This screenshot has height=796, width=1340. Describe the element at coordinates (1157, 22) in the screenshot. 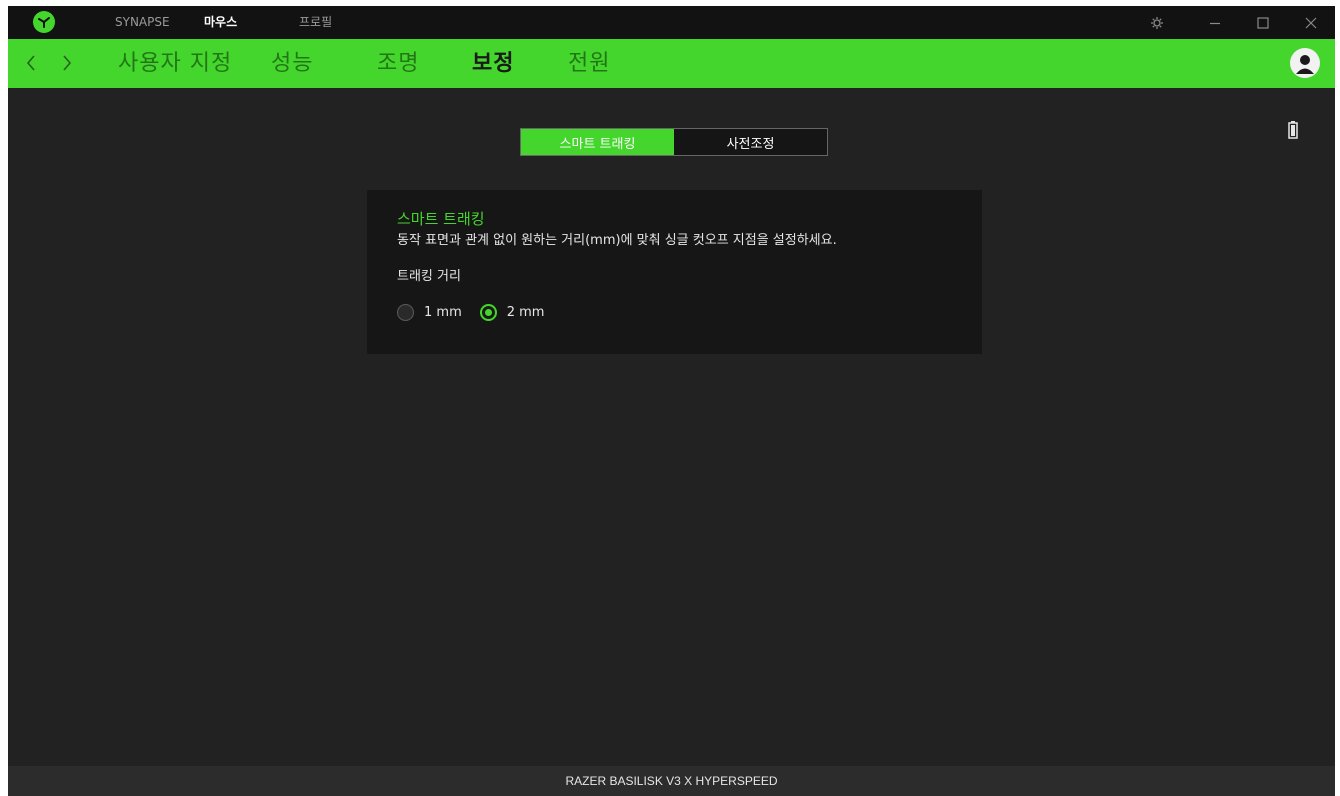

I see `settings-gear-icon` at that location.